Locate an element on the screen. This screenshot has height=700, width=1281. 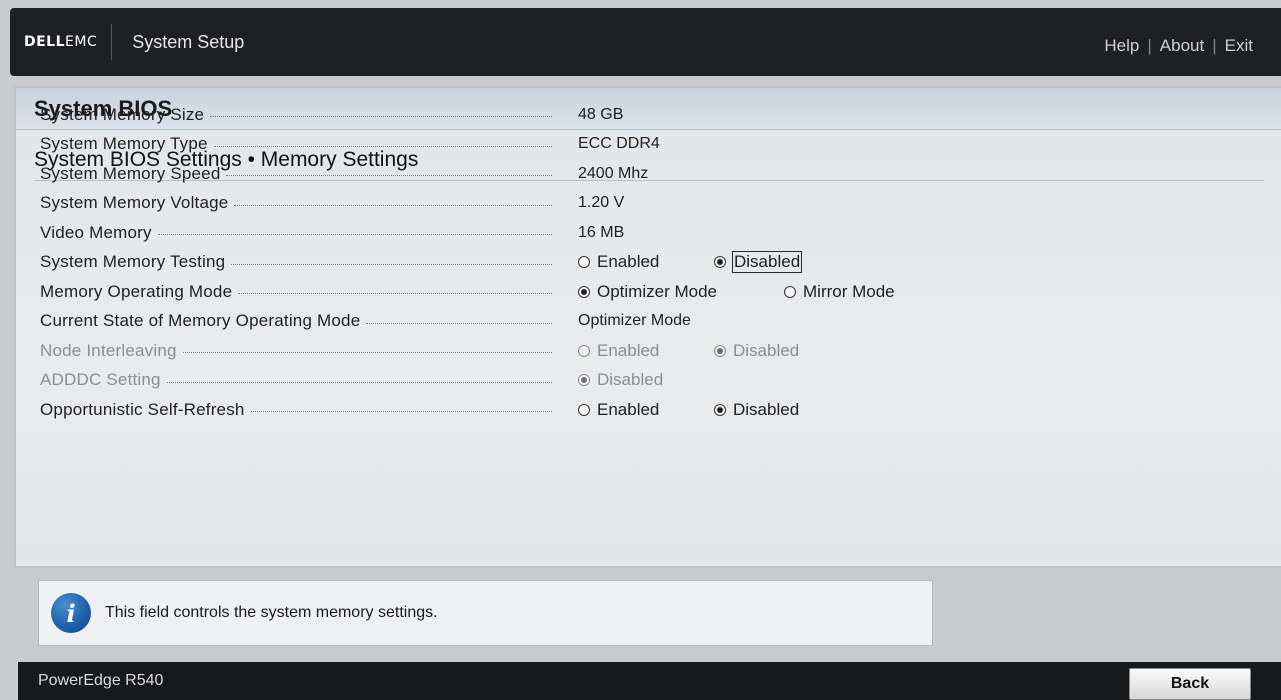
setting-label: System Memory Type is located at coordinates (124, 144).